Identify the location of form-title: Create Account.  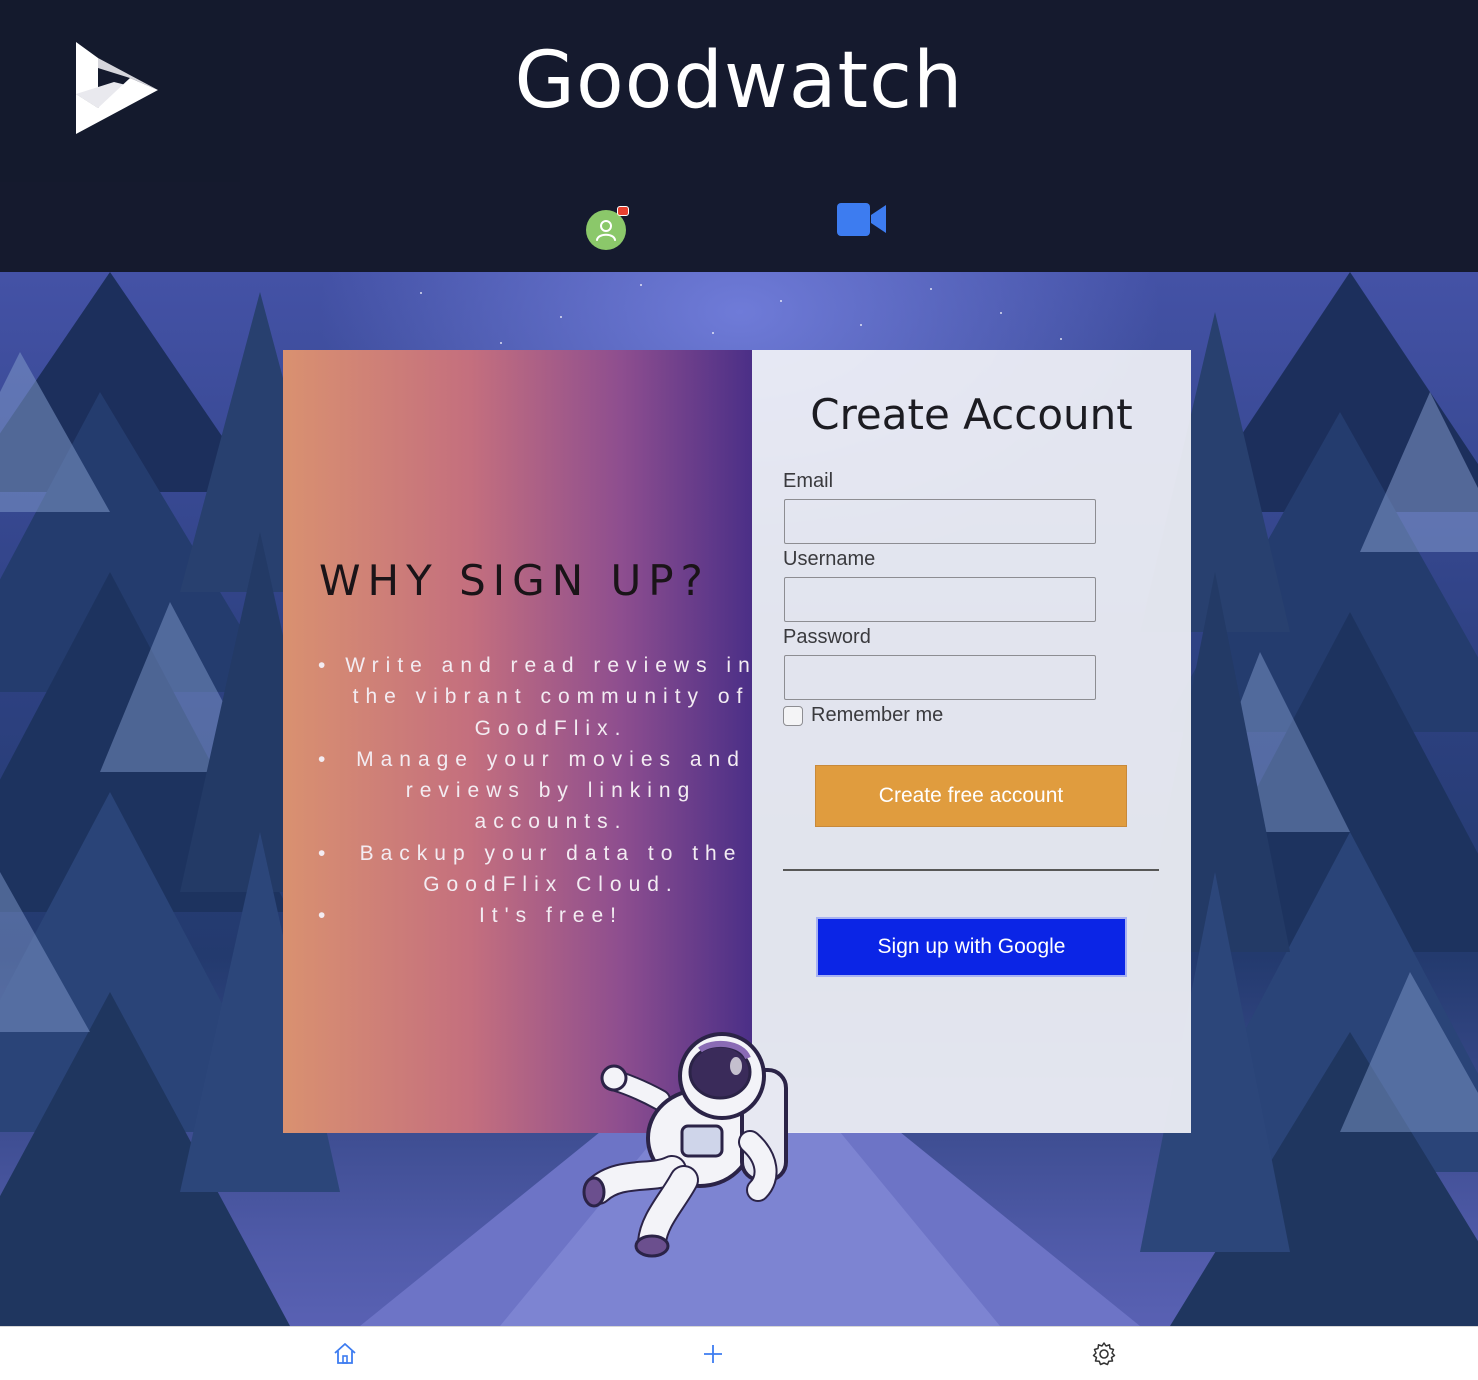
(971, 414).